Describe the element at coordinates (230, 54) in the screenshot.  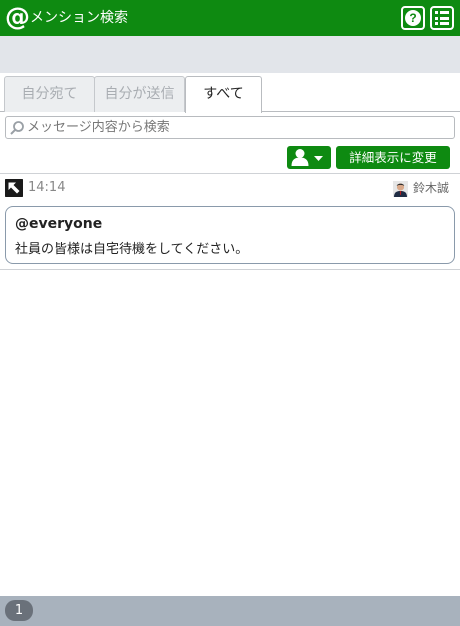
I see `subheader-band` at that location.